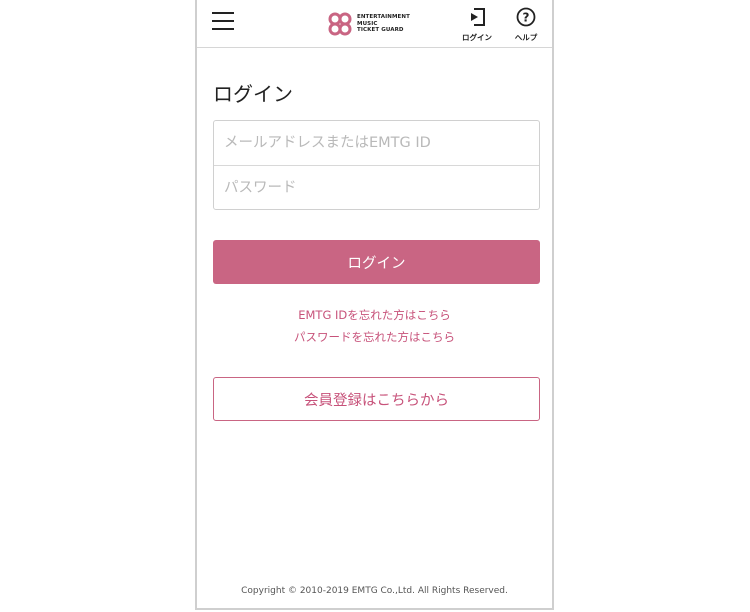 This screenshot has height=612, width=750. I want to click on email-input, so click(376, 143).